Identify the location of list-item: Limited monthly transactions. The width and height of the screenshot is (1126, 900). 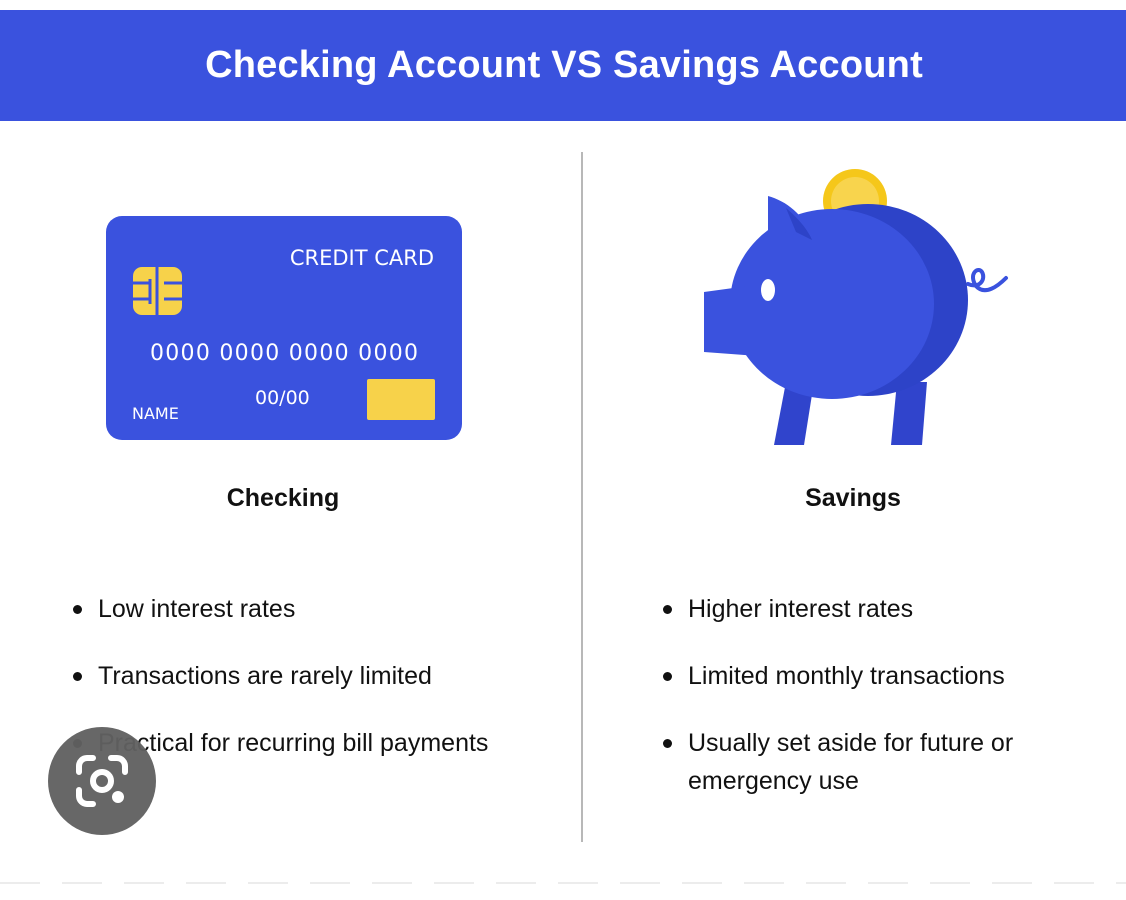
(870, 676).